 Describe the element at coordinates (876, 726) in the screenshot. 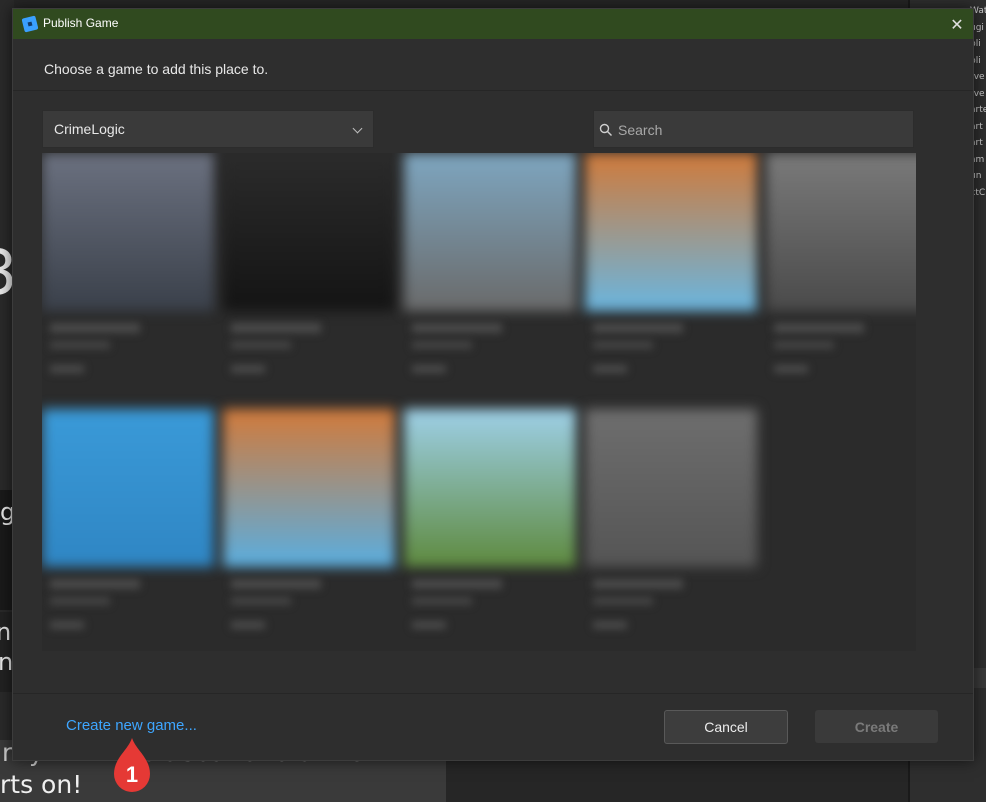

I see `create-button: Create` at that location.